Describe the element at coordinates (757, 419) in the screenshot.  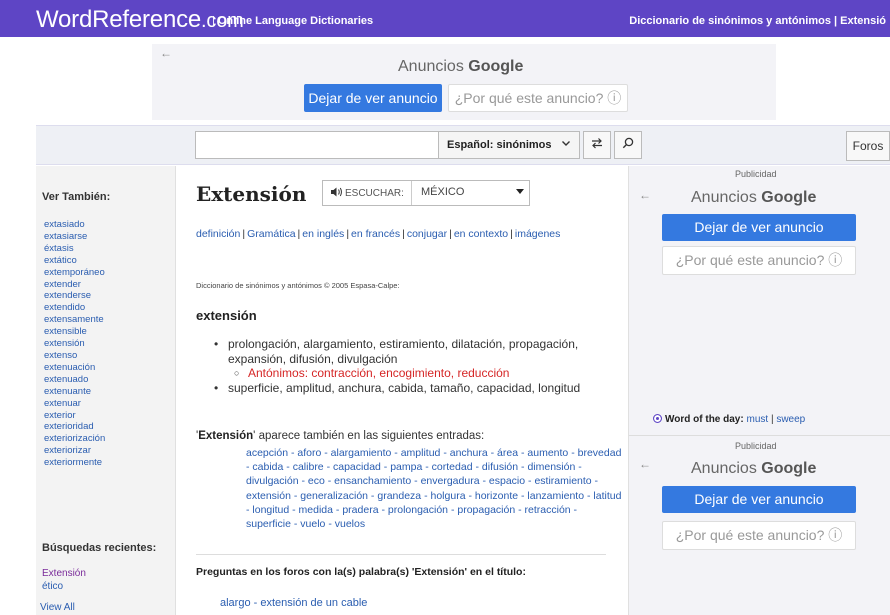
I see `wotd-link: must` at that location.